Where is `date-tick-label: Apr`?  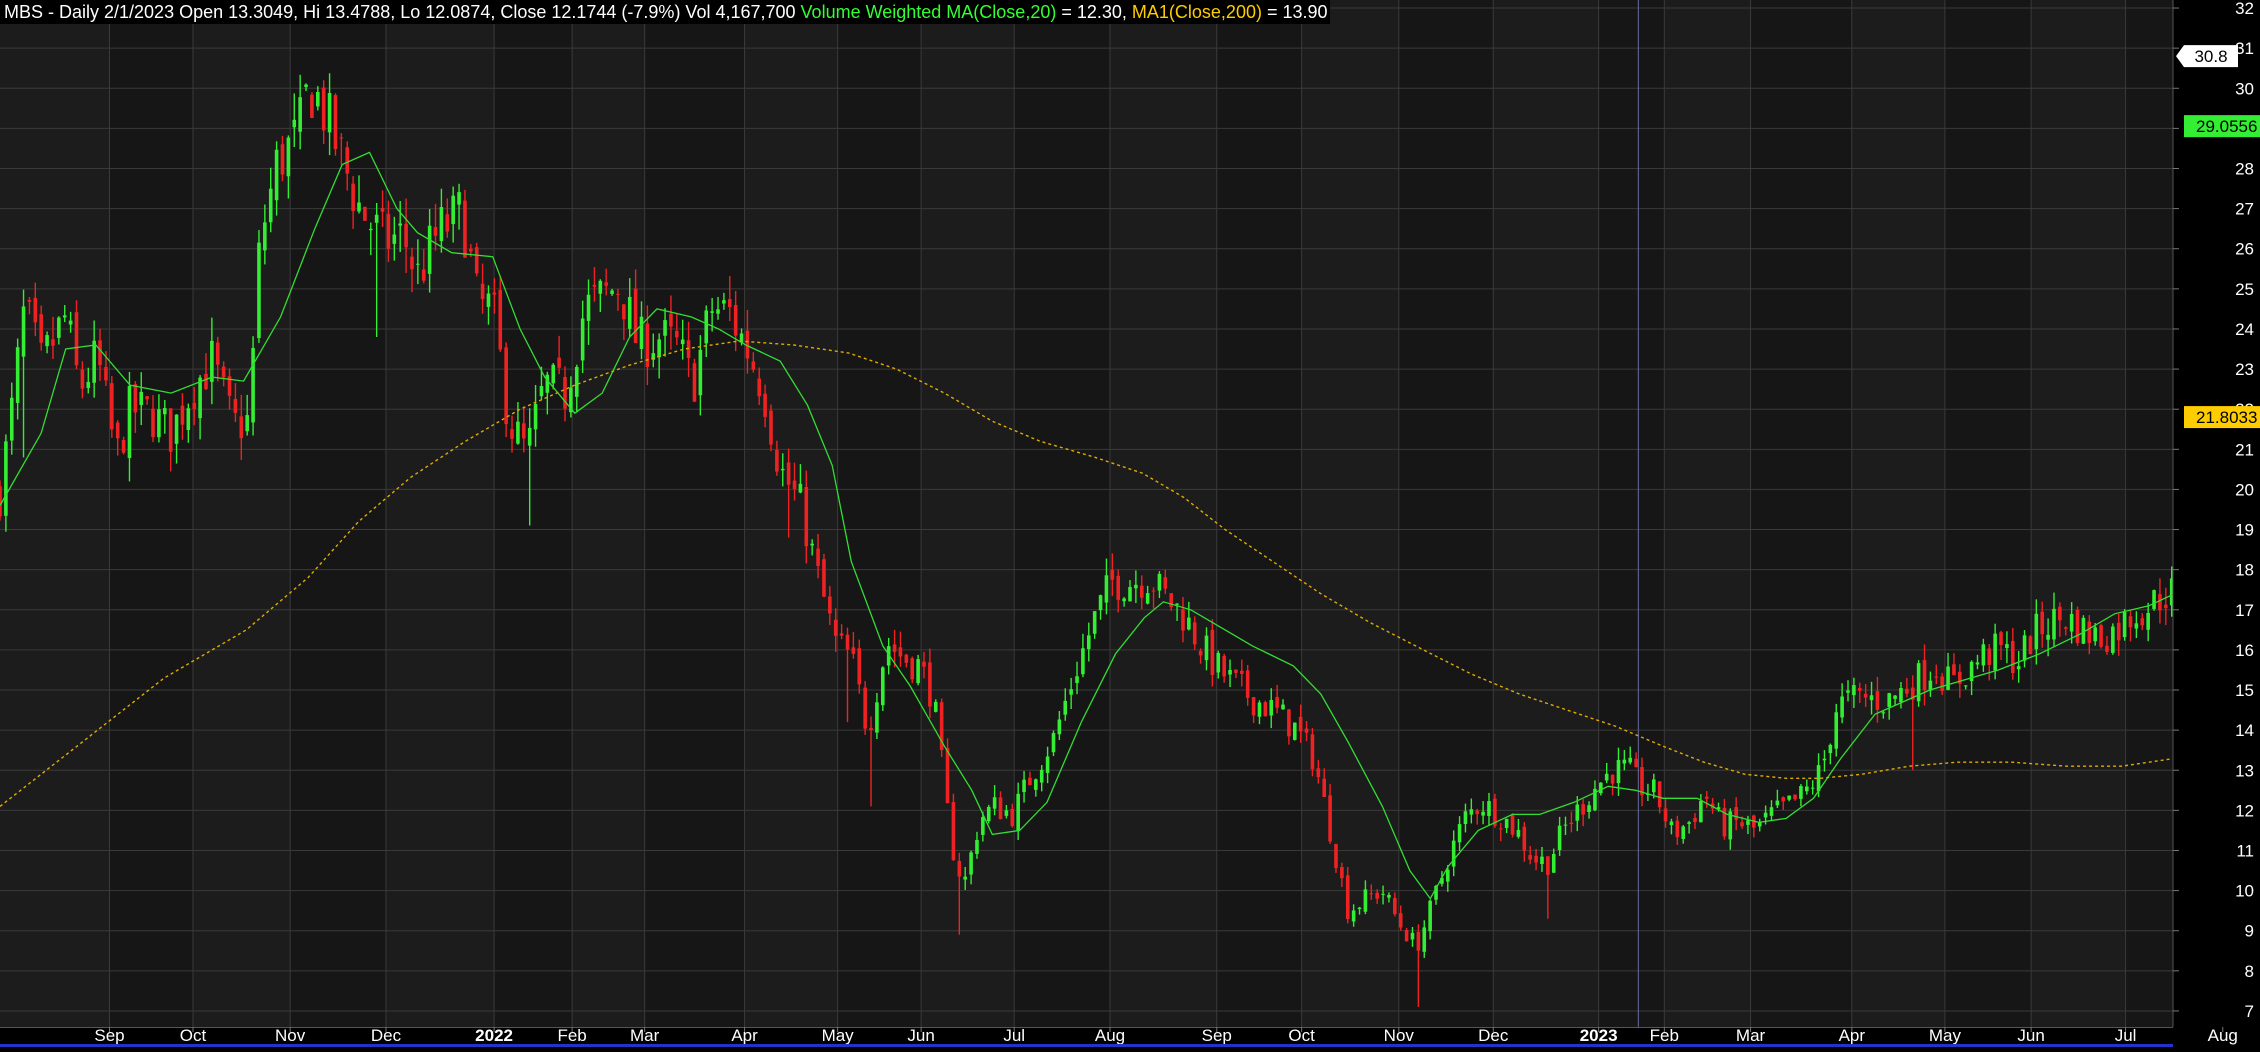 date-tick-label: Apr is located at coordinates (744, 1035).